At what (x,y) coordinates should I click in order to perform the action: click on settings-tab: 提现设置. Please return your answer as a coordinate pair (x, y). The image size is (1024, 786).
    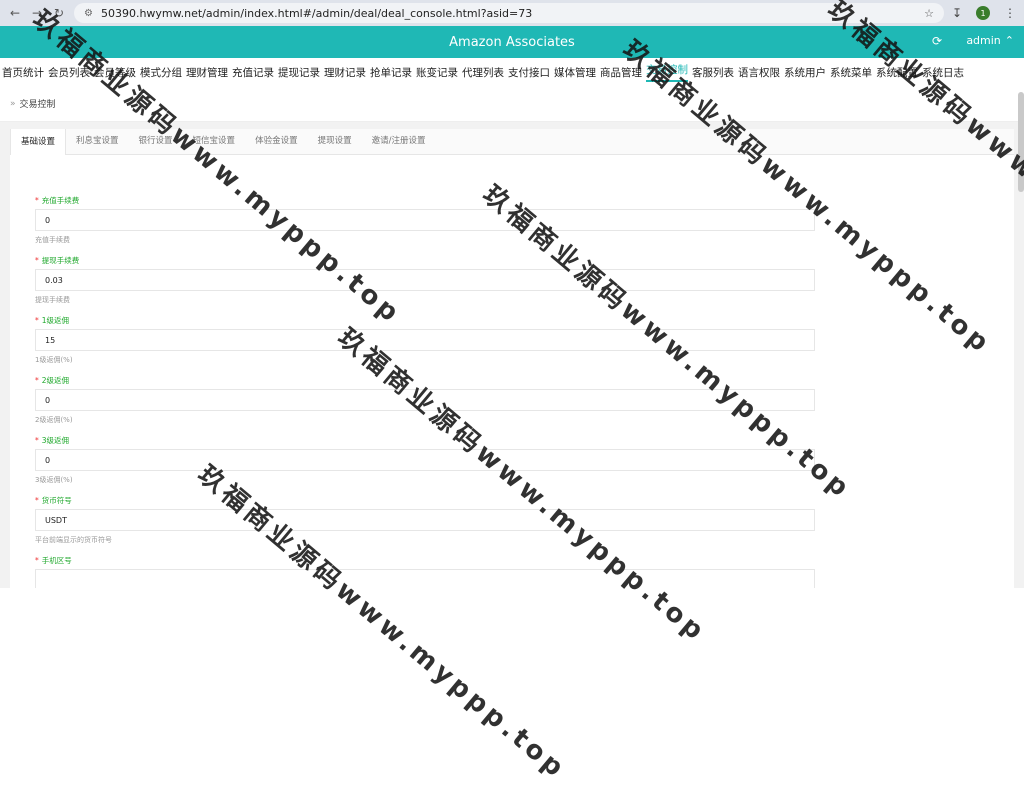
    Looking at the image, I should click on (335, 144).